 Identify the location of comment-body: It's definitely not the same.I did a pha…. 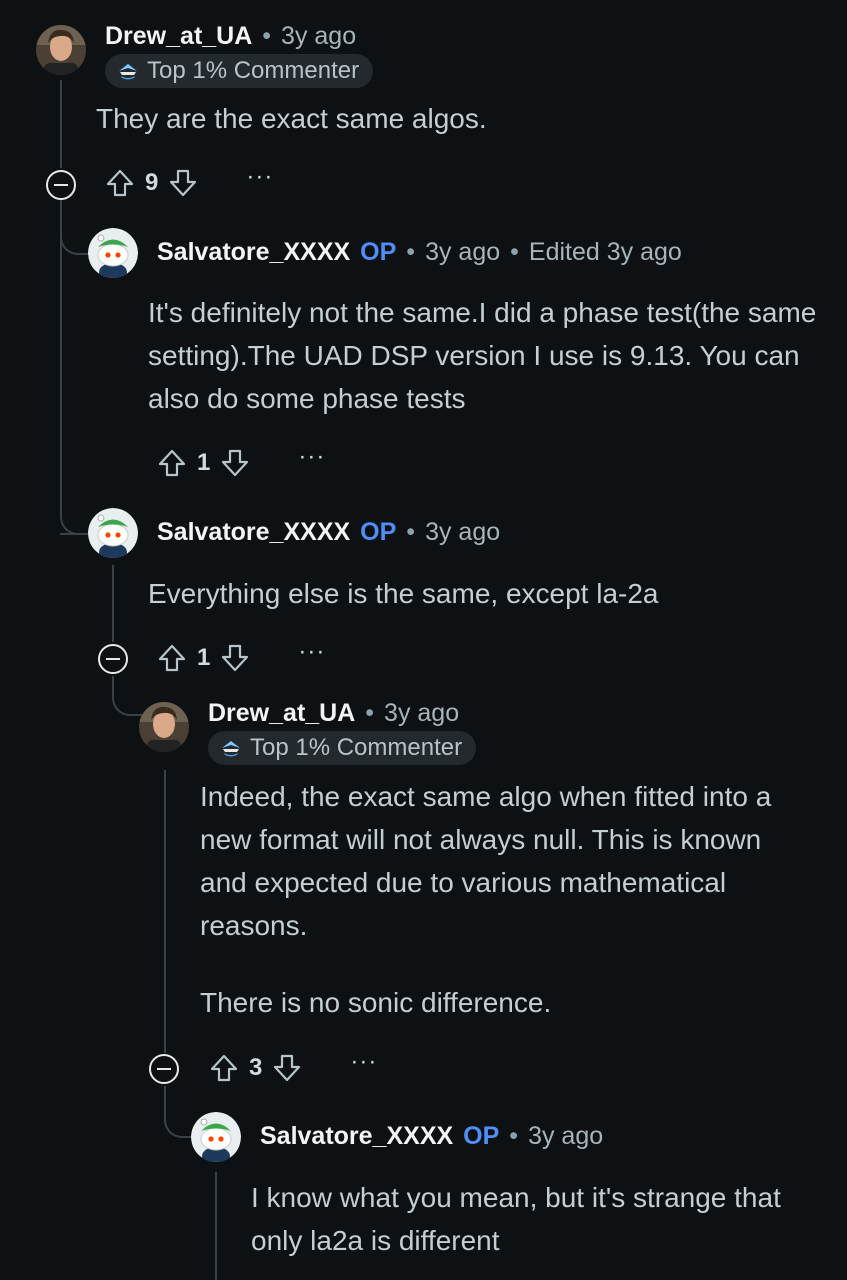
(485, 355).